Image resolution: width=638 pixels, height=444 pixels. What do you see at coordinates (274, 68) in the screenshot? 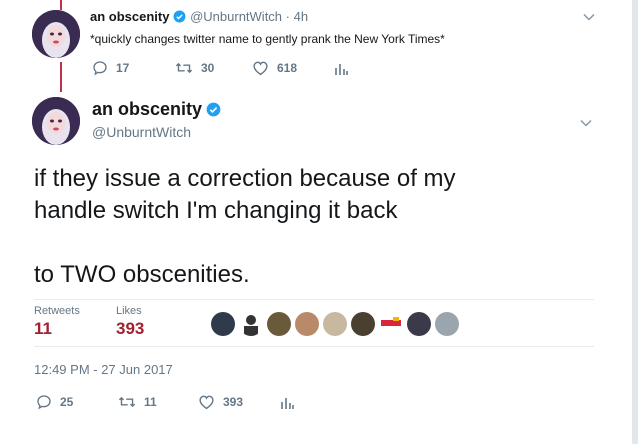
I see `like-button: 618` at bounding box center [274, 68].